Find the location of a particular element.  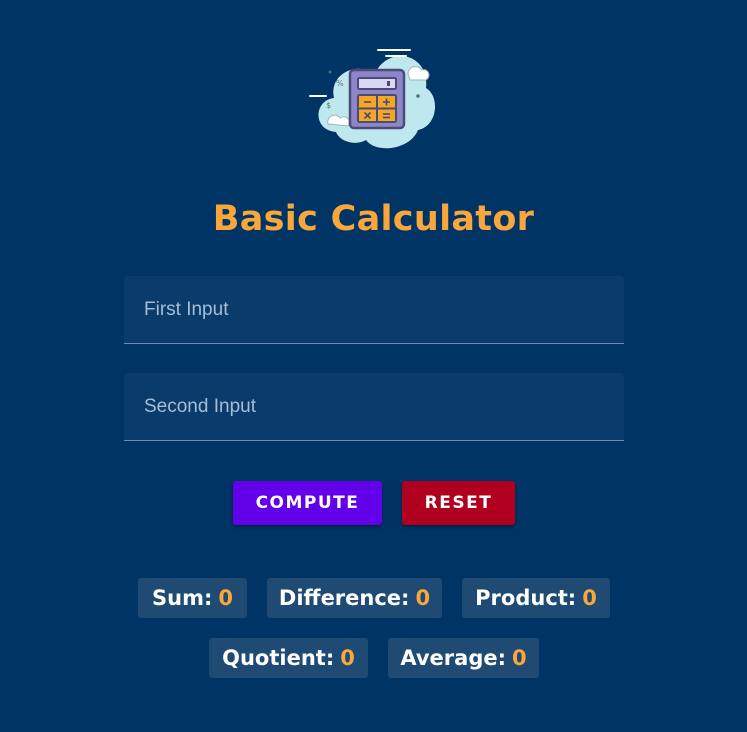

second-input-field is located at coordinates (374, 407).